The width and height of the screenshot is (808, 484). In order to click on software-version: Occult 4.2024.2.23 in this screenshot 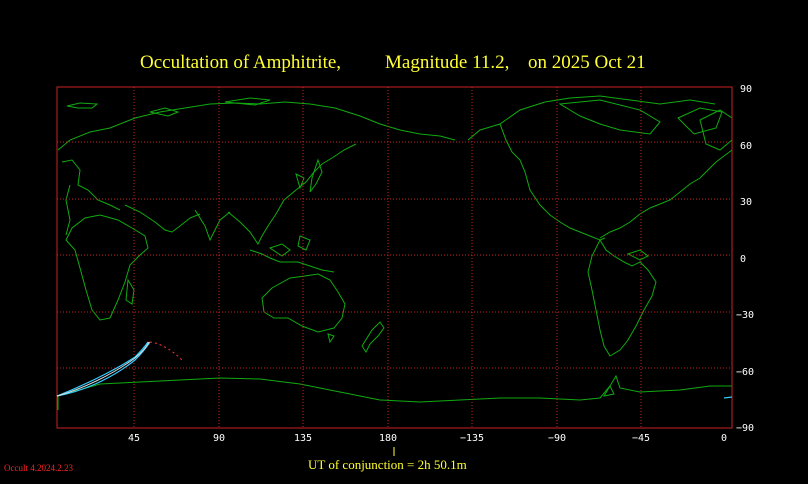, I will do `click(38, 468)`.